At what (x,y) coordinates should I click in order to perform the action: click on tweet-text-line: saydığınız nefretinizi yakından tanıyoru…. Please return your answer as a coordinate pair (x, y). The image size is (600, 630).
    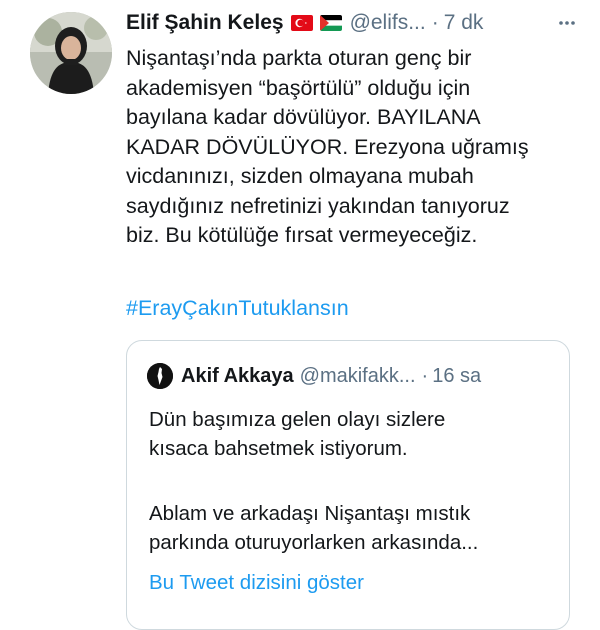
    Looking at the image, I should click on (318, 205).